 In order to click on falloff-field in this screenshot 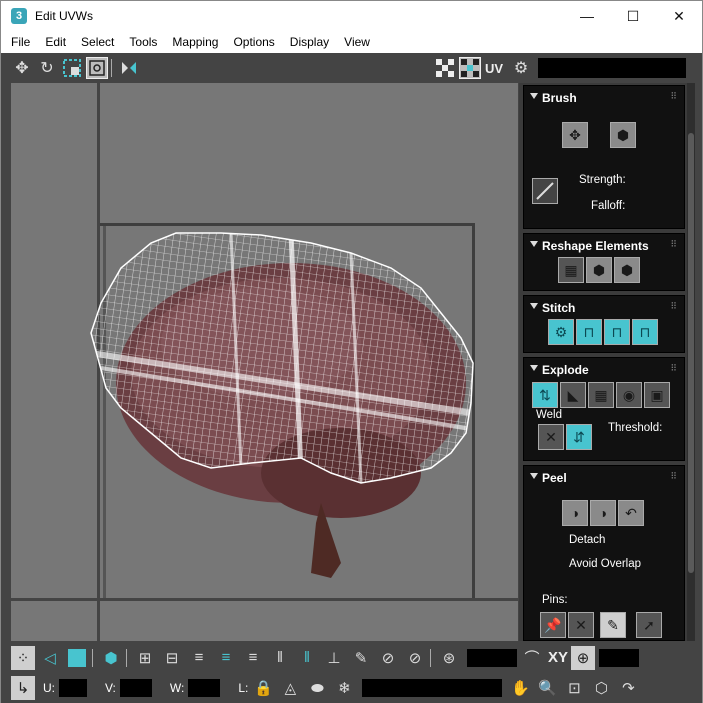, I will do `click(492, 657)`.